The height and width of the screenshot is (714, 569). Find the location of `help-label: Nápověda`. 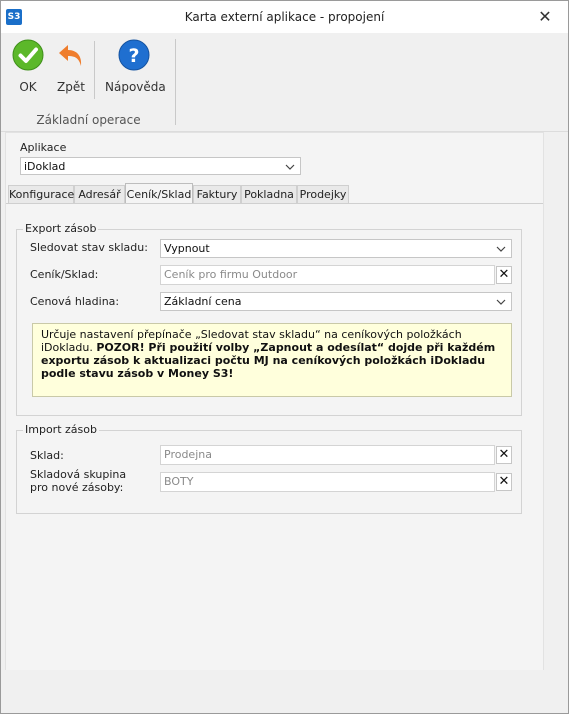

help-label: Nápověda is located at coordinates (135, 87).